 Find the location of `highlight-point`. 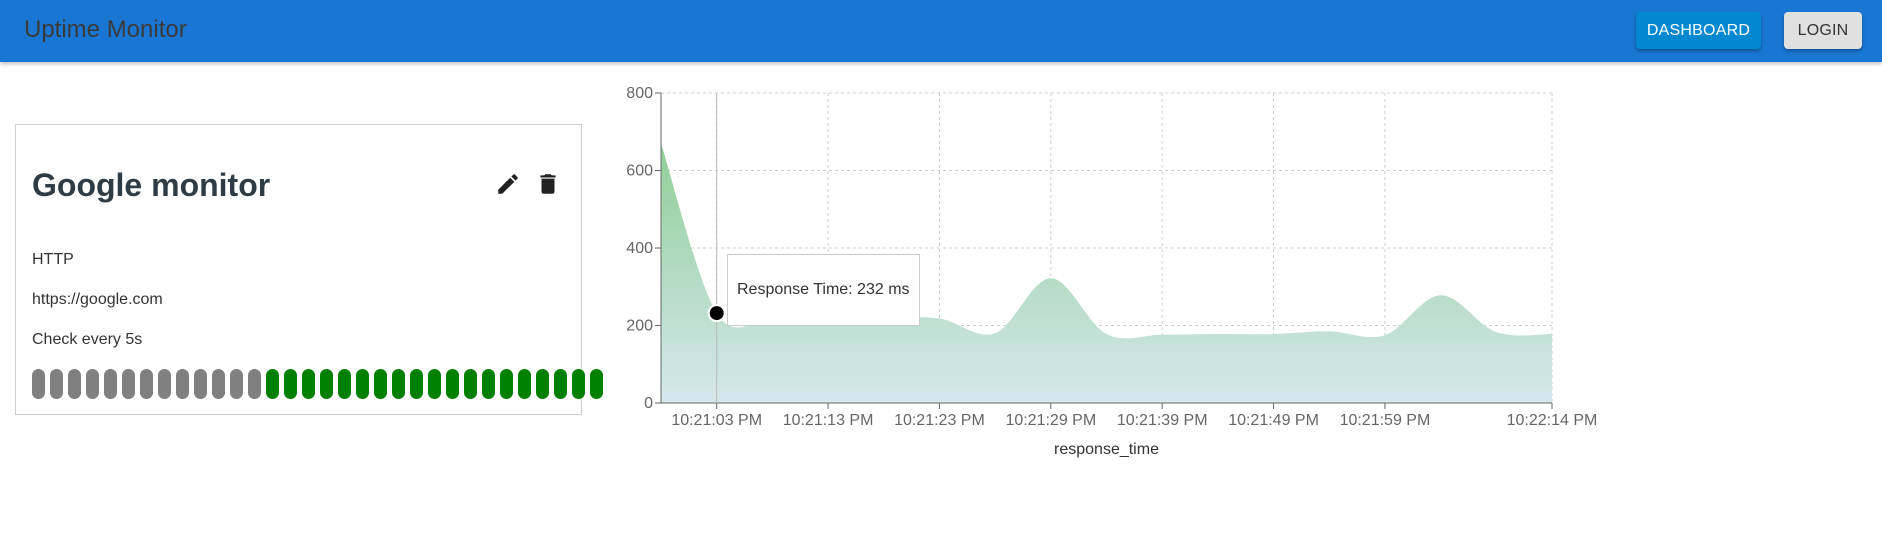

highlight-point is located at coordinates (716, 313).